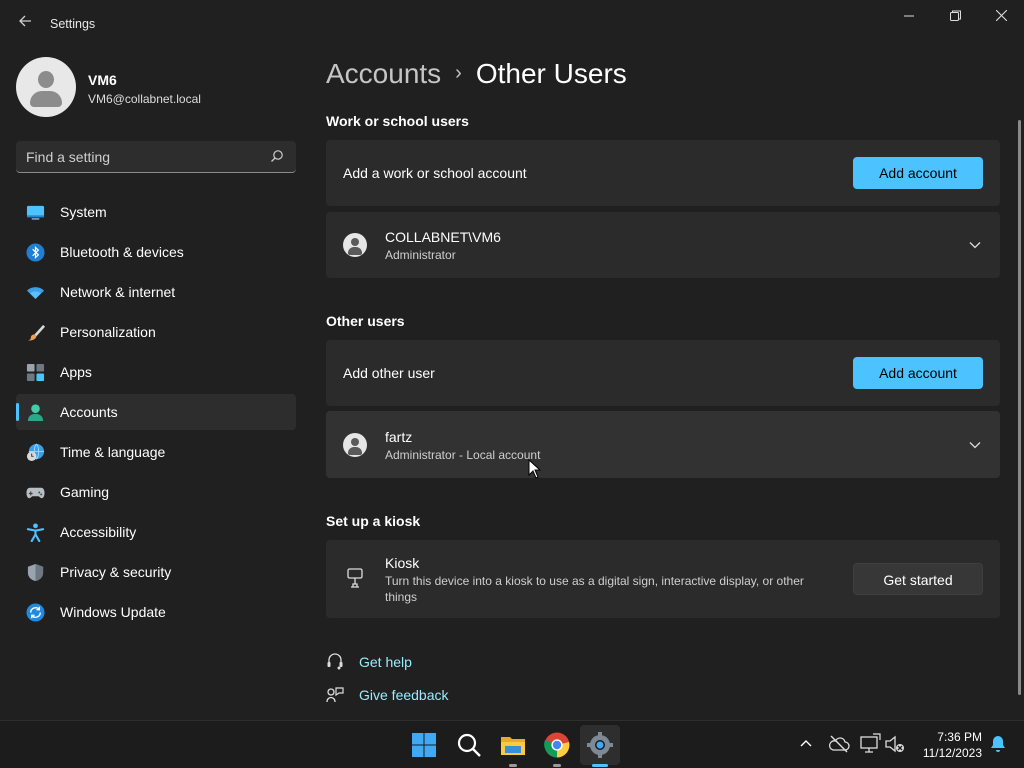 The height and width of the screenshot is (768, 1024). I want to click on work-user-role: Administrator, so click(420, 255).